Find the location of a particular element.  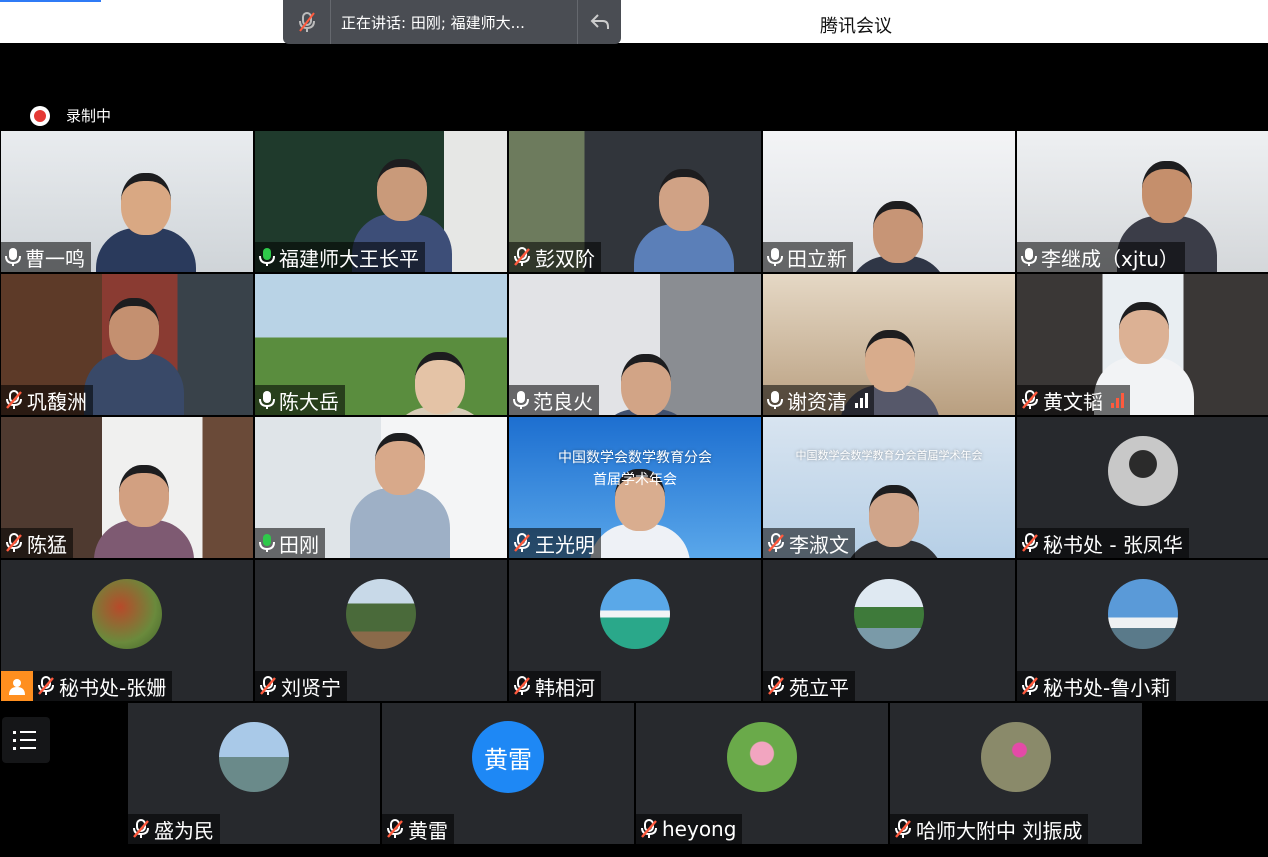

participant-name: 曹一鸣 is located at coordinates (55, 258).